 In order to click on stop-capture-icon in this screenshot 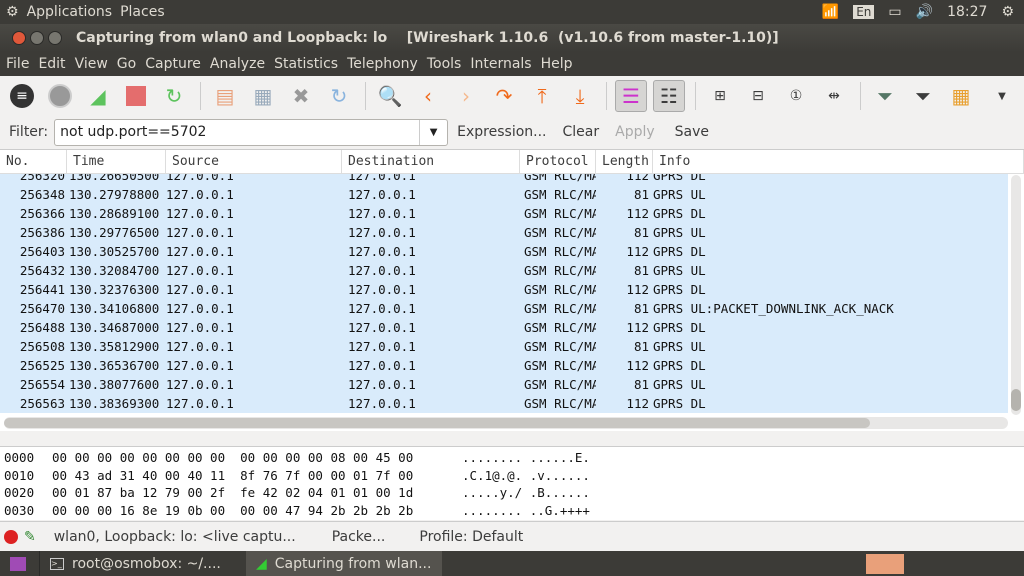, I will do `click(136, 96)`.